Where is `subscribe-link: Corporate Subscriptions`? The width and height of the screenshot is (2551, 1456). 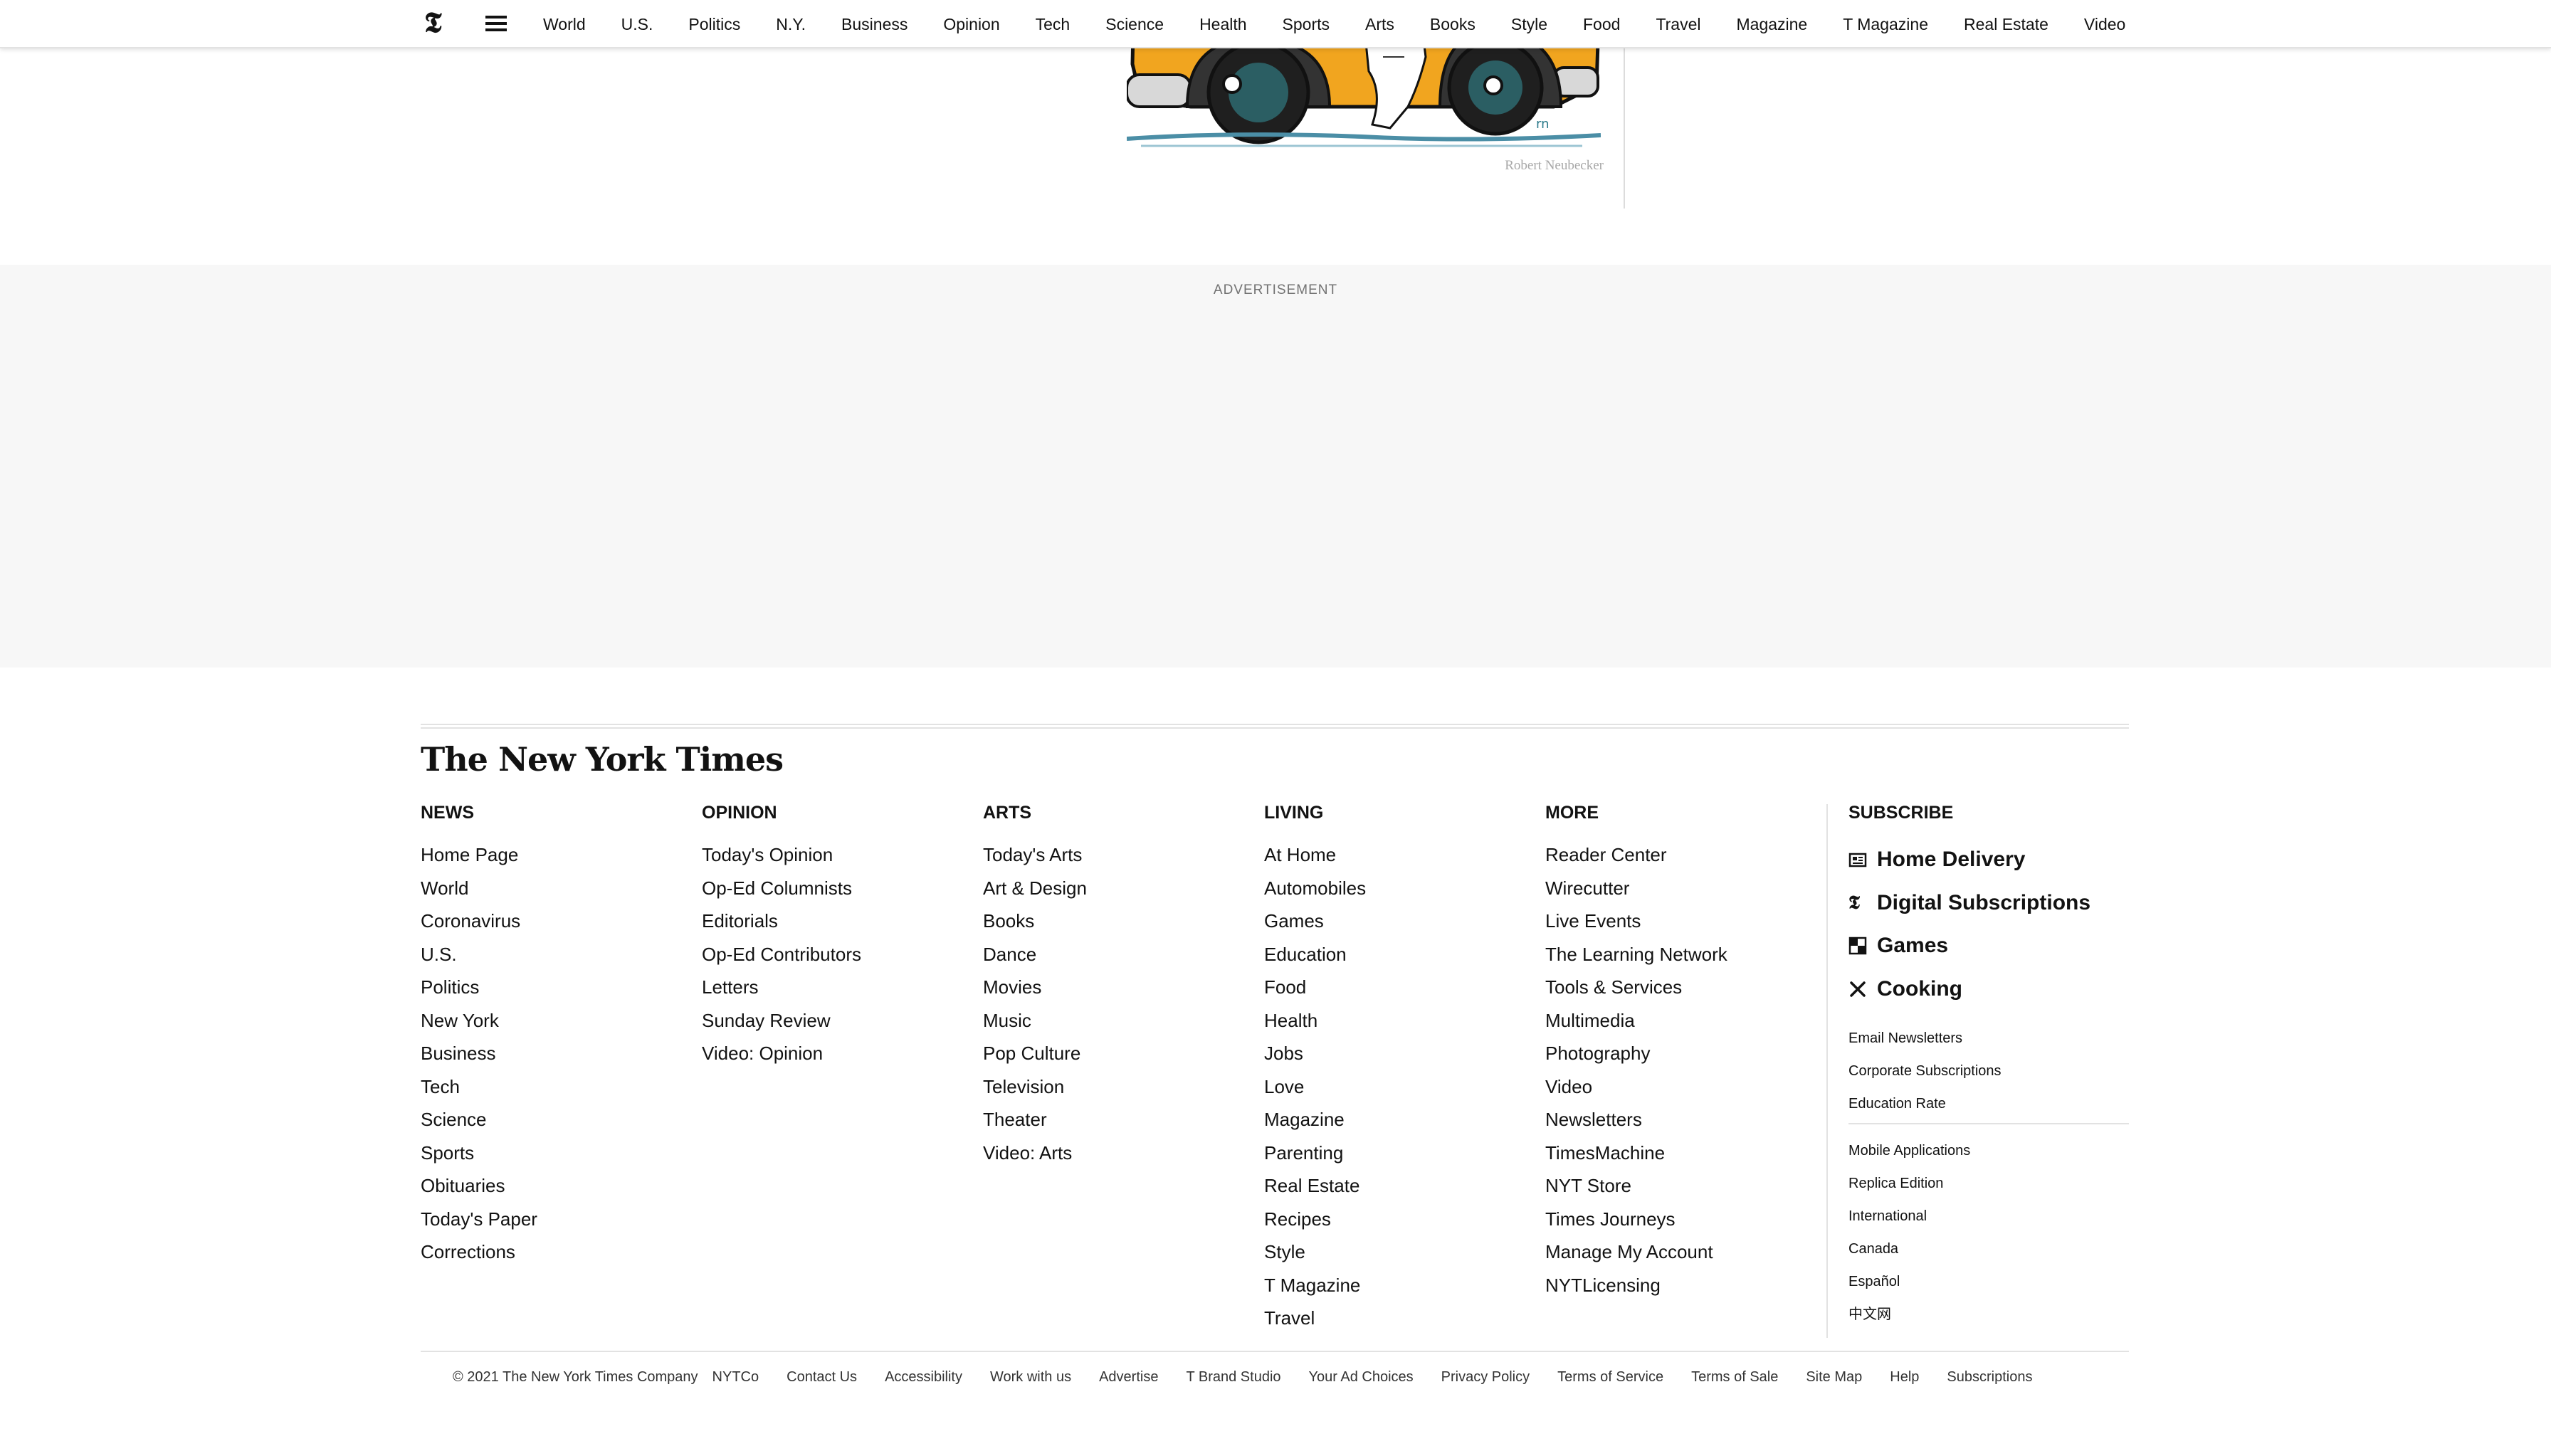 subscribe-link: Corporate Subscriptions is located at coordinates (1989, 1071).